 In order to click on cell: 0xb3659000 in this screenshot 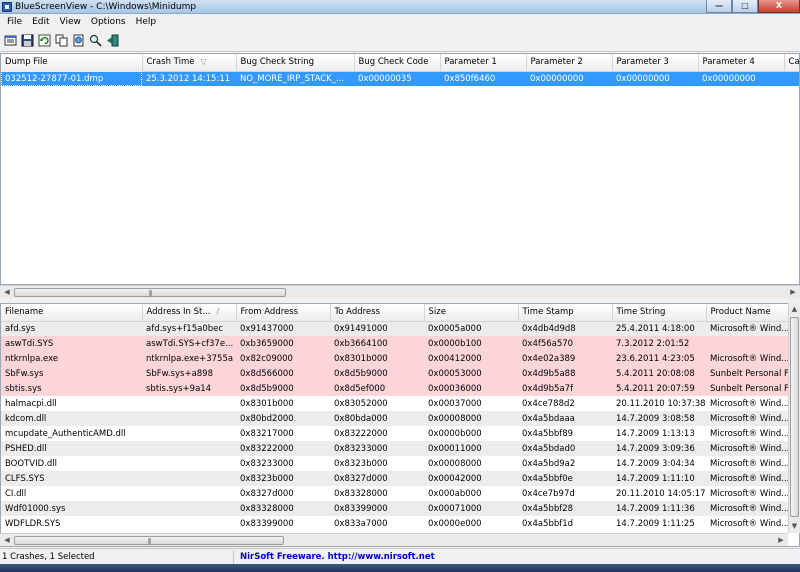, I will do `click(283, 343)`.